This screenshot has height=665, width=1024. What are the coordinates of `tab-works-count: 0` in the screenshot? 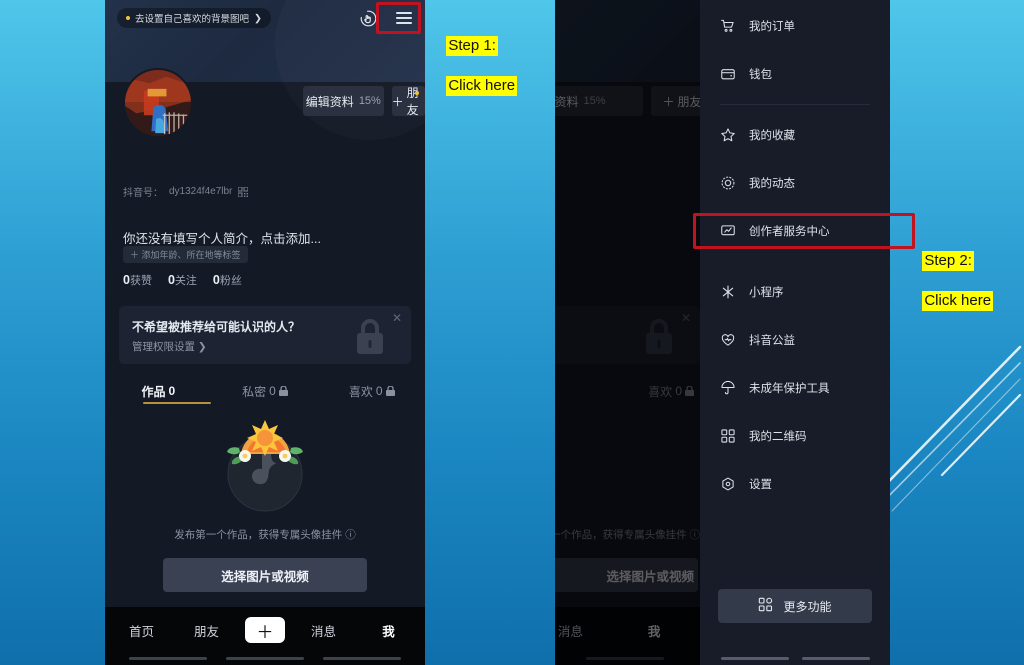 It's located at (172, 391).